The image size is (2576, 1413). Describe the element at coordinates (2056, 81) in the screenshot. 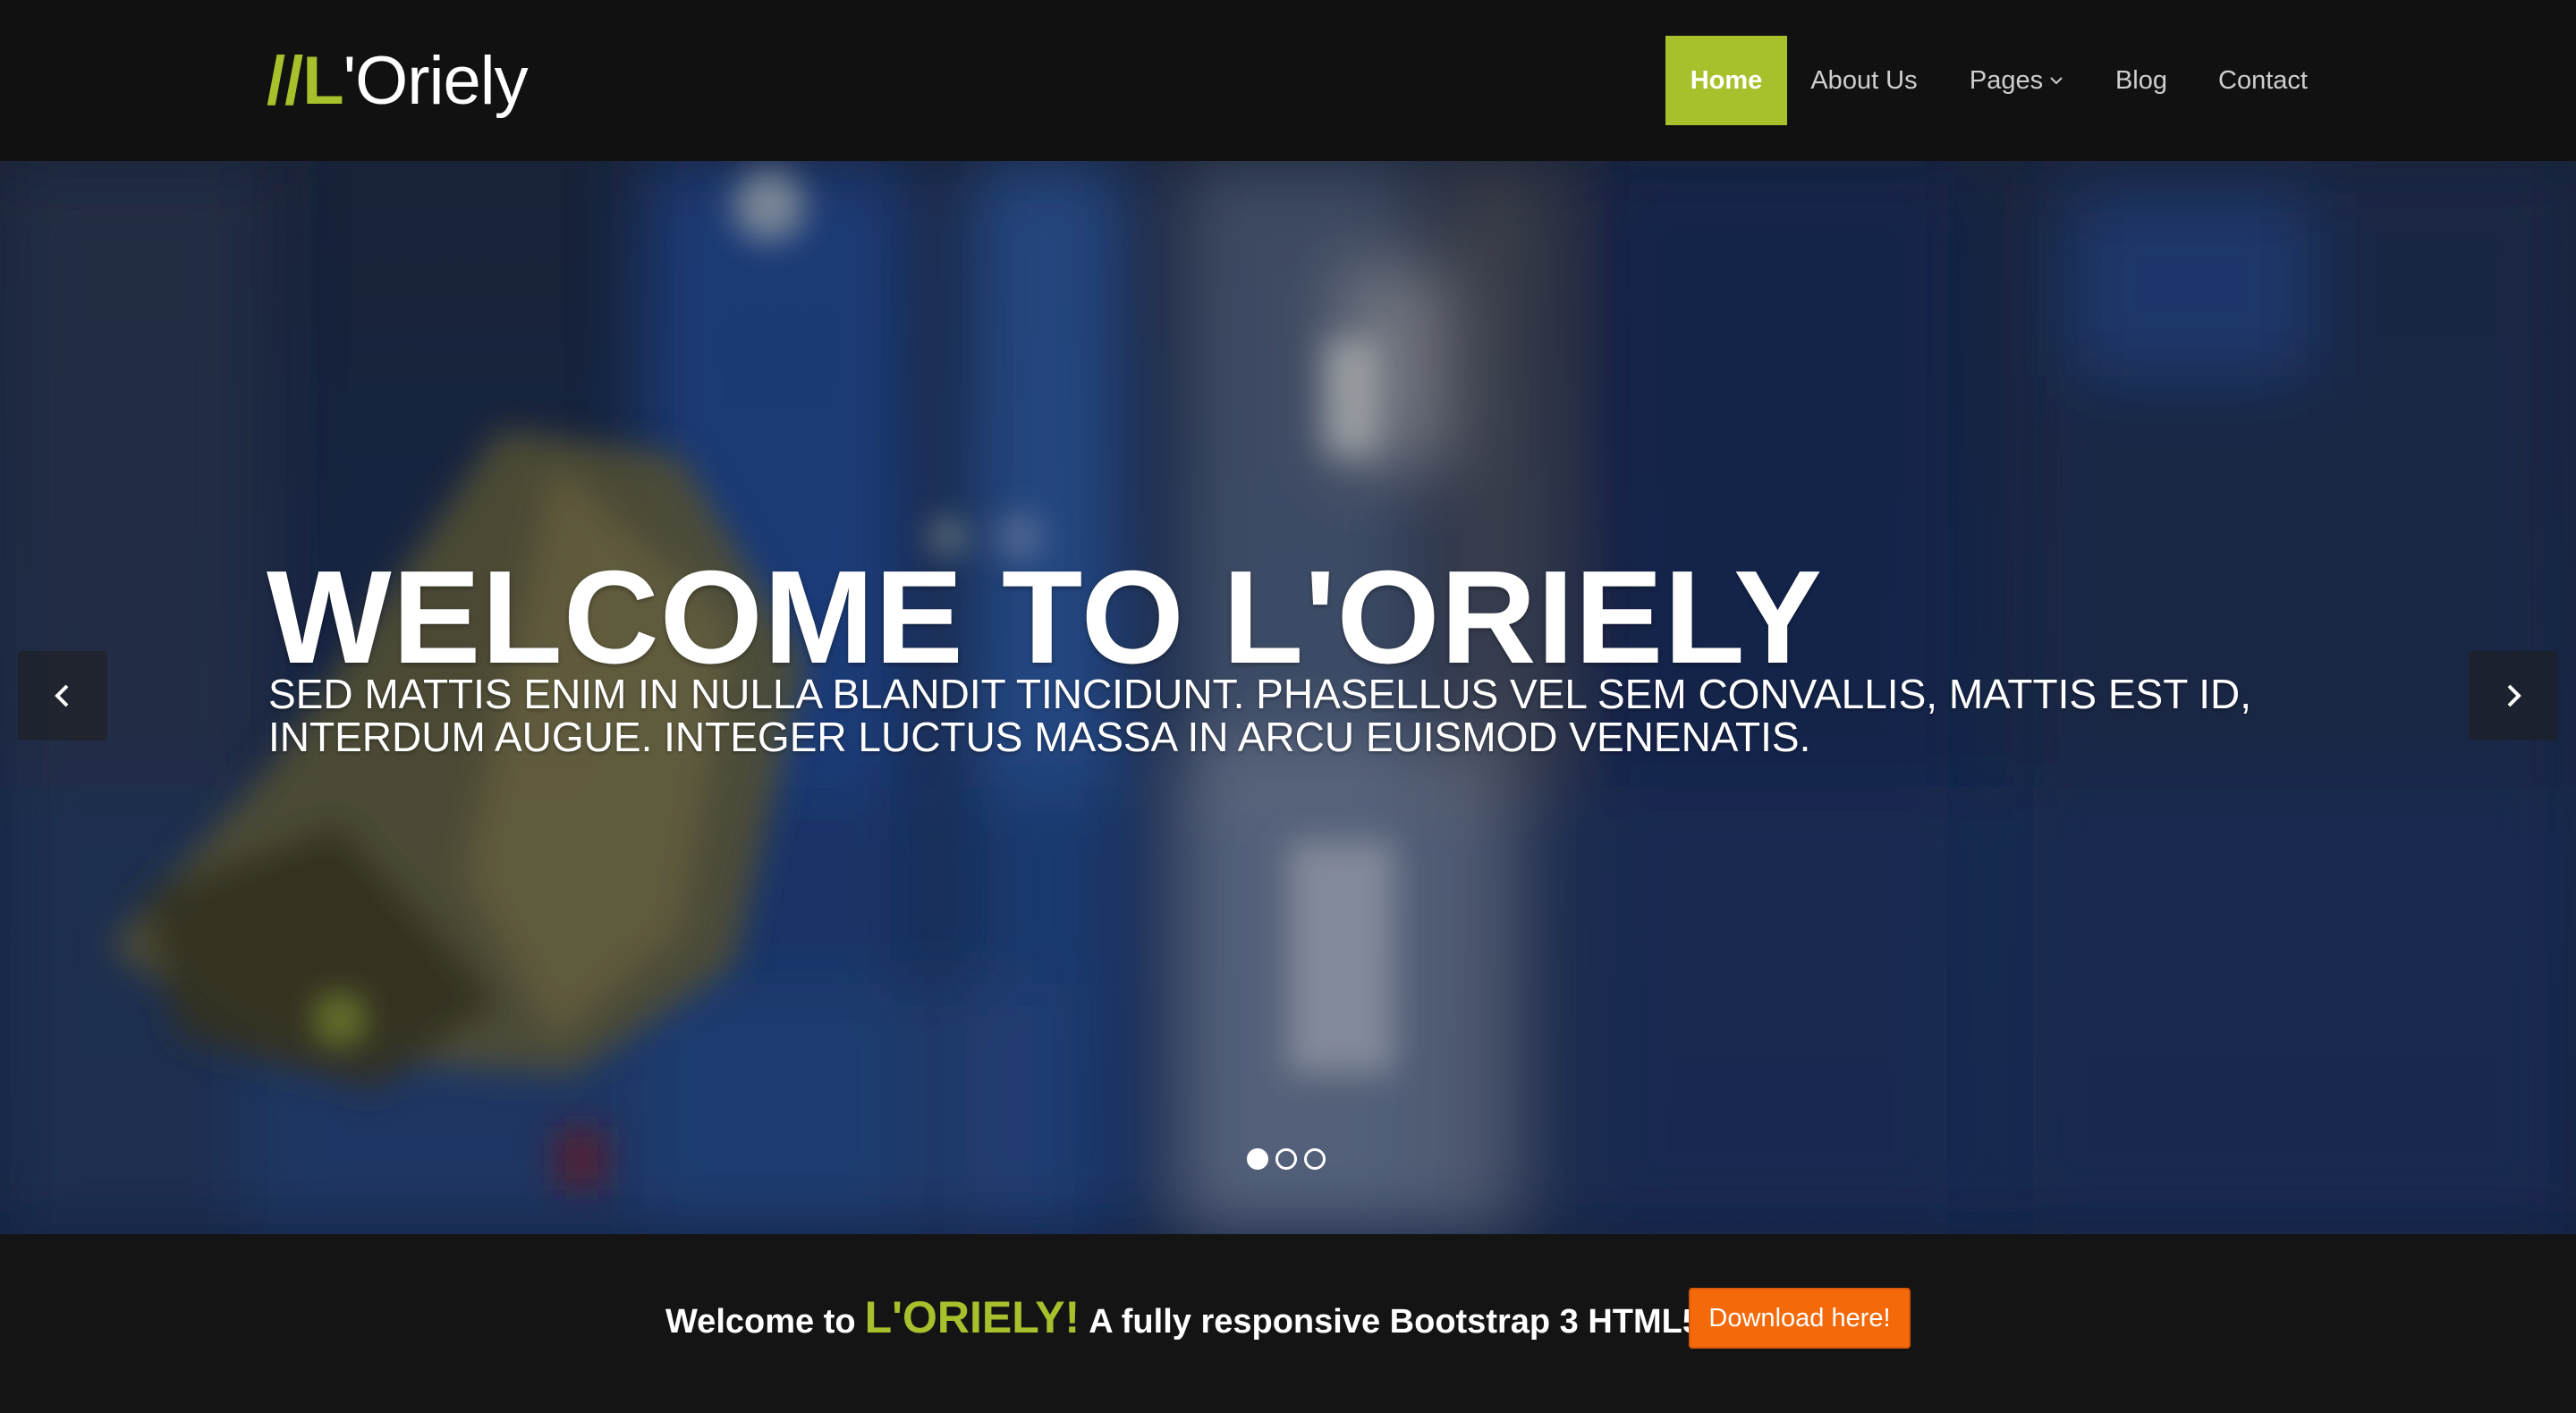

I see `chevron-down-icon` at that location.